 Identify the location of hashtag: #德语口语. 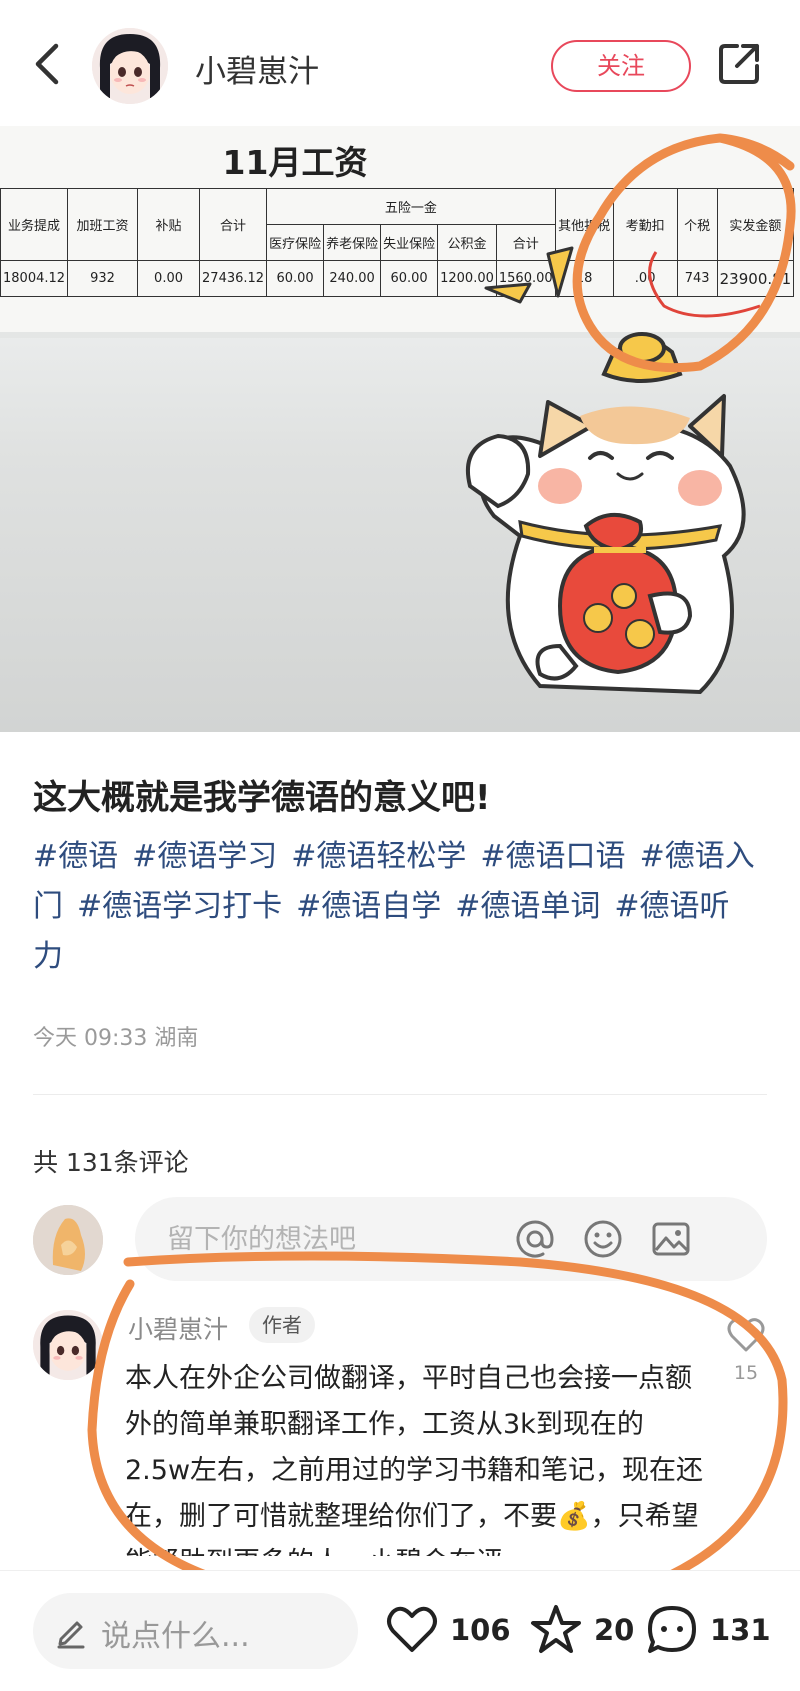
(552, 856).